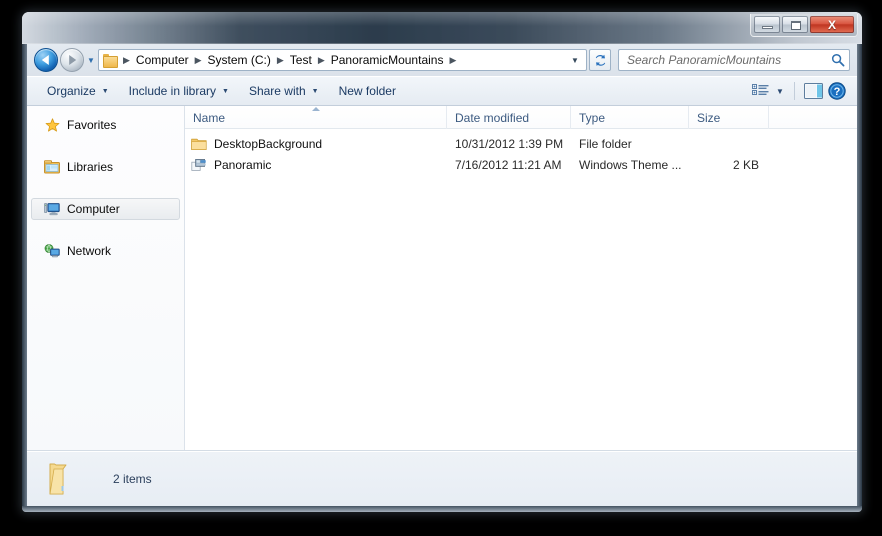 Image resolution: width=882 pixels, height=536 pixels. Describe the element at coordinates (709, 117) in the screenshot. I see `column-header-label: Size` at that location.